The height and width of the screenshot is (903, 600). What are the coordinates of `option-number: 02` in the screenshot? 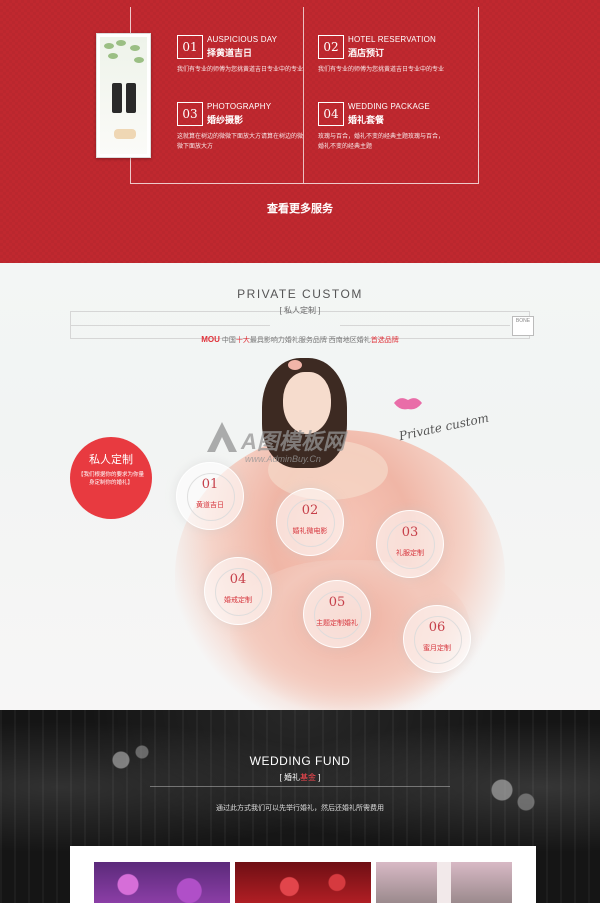 It's located at (310, 510).